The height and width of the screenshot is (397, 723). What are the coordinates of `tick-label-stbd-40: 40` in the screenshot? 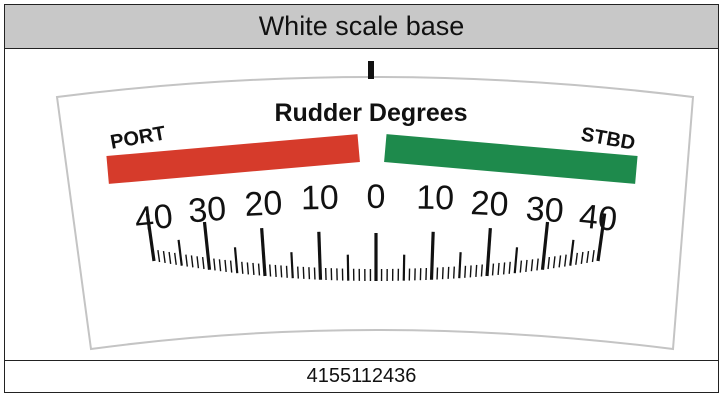 It's located at (598, 218).